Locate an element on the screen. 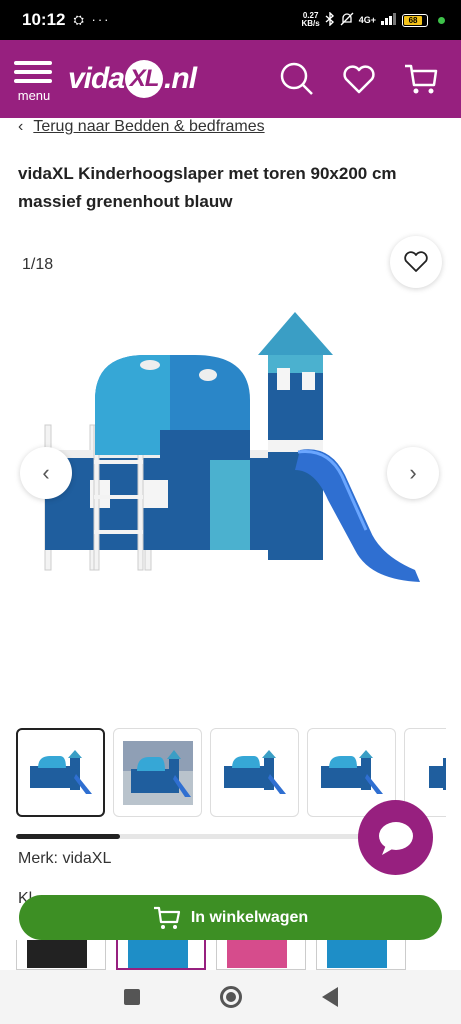  favorite-button is located at coordinates (416, 262).